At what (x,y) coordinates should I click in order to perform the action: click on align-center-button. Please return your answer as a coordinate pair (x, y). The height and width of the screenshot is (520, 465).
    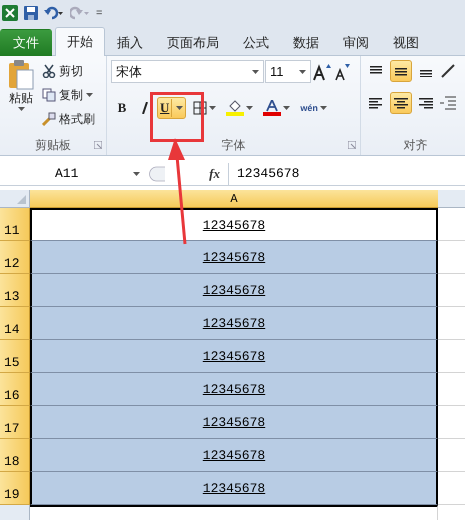
    Looking at the image, I should click on (401, 103).